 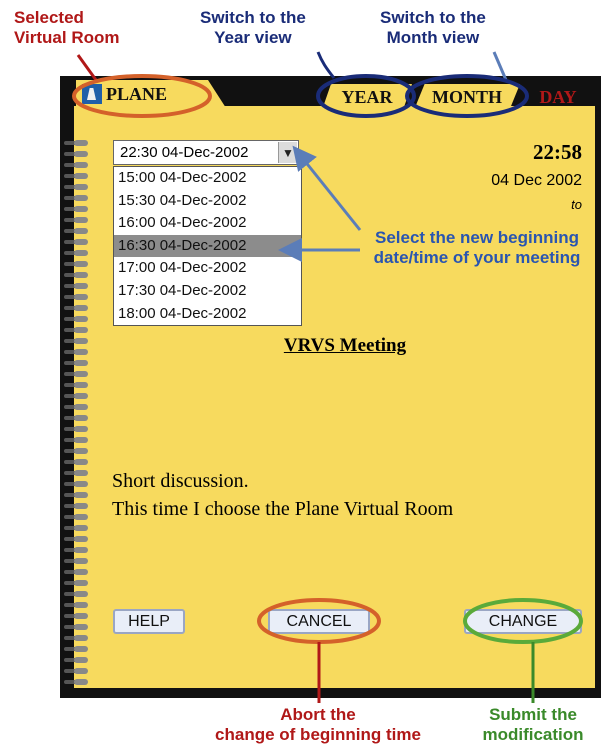 What do you see at coordinates (326, 65) in the screenshot?
I see `callout-pointer-year` at bounding box center [326, 65].